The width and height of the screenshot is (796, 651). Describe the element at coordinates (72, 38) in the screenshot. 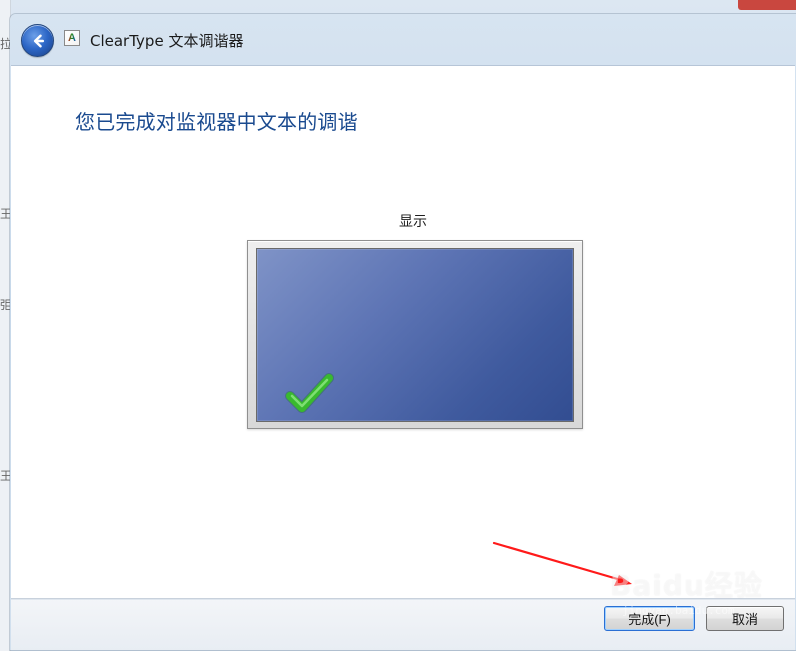

I see `cleartype-icon: A` at that location.